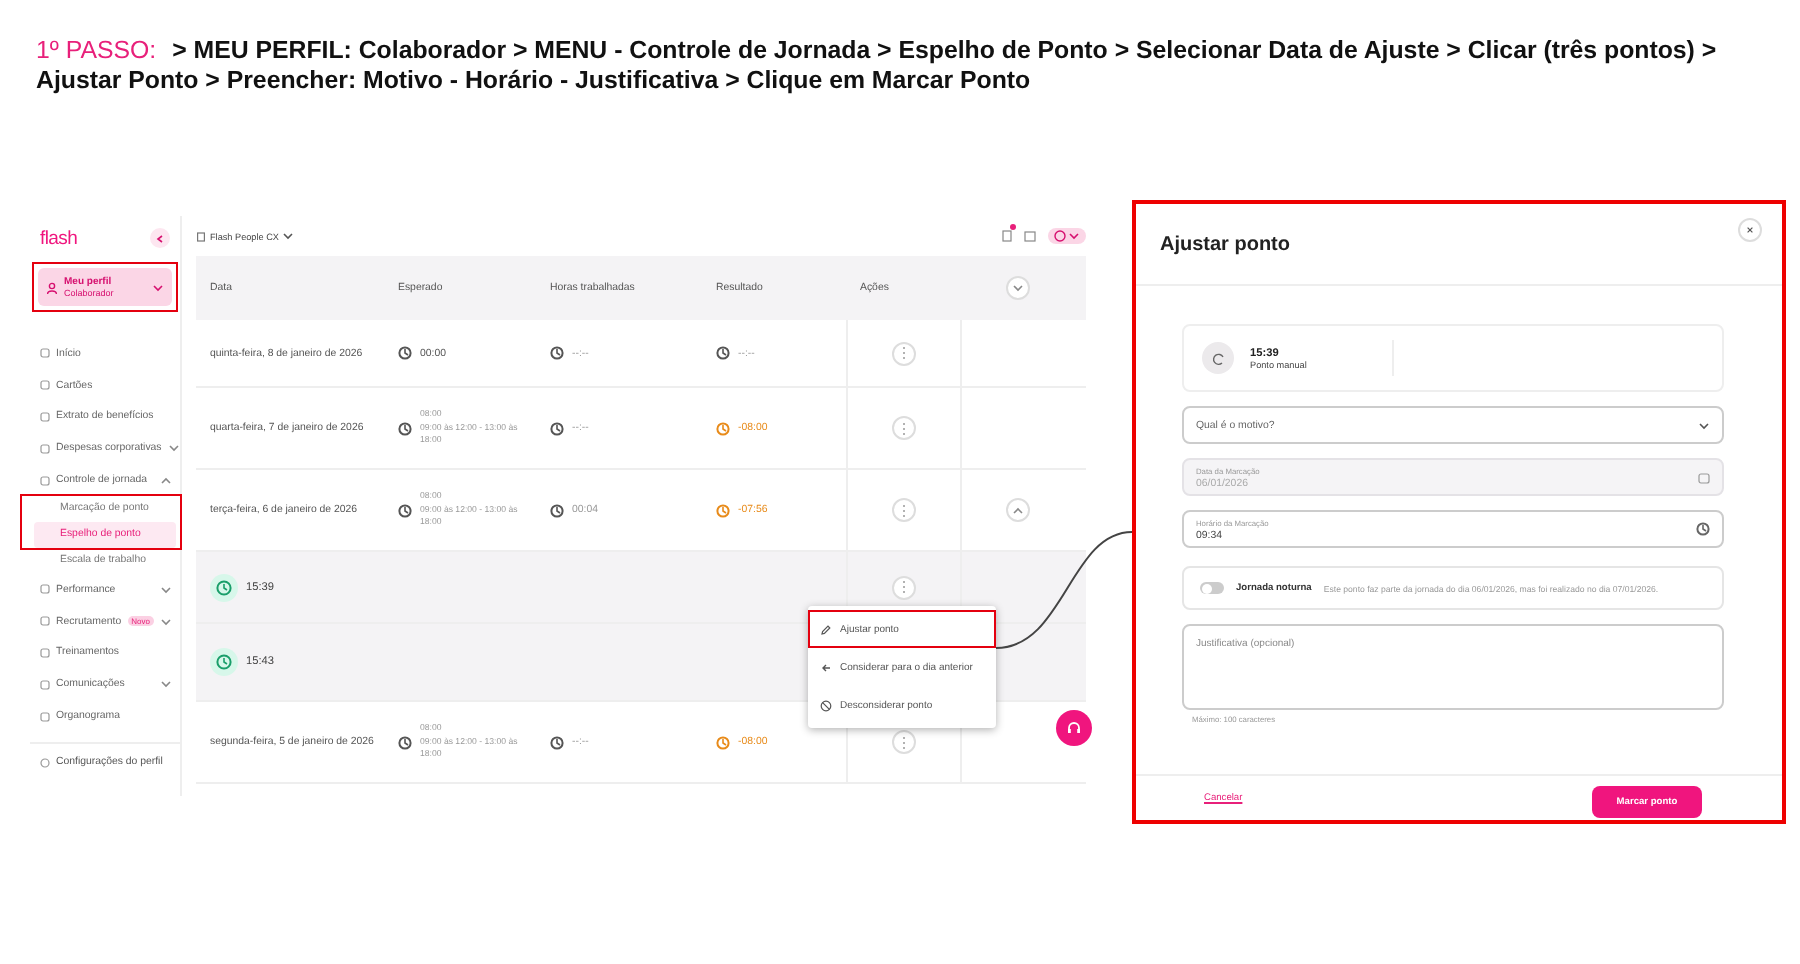 This screenshot has width=1800, height=964. I want to click on chevron-left-icon, so click(160, 238).